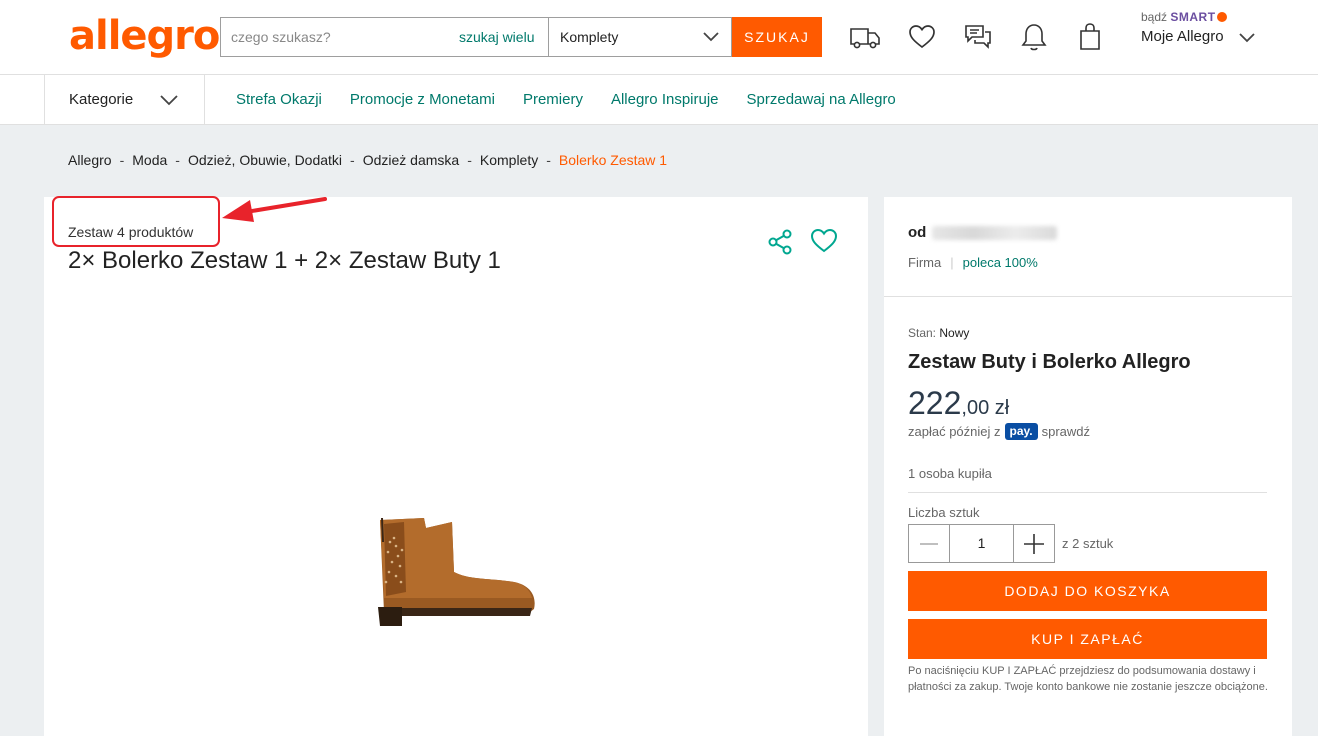  What do you see at coordinates (1088, 543) in the screenshot?
I see `quantity-available: z 2 sztuk` at bounding box center [1088, 543].